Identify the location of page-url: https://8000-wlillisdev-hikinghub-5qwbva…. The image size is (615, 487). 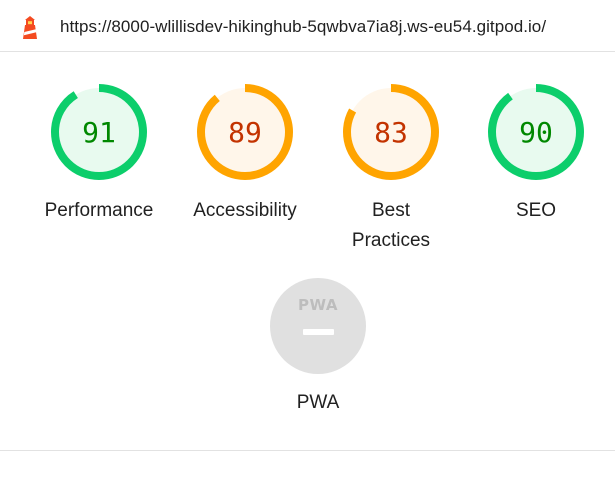
(303, 27).